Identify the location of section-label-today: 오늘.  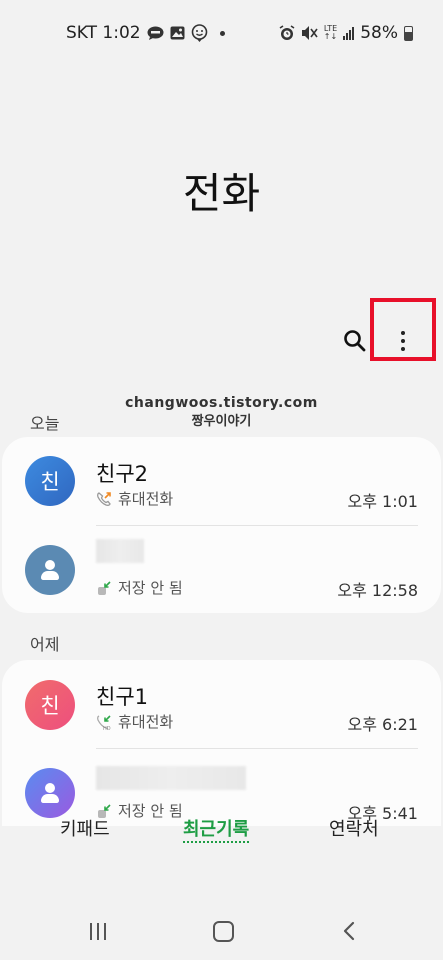
(45, 423).